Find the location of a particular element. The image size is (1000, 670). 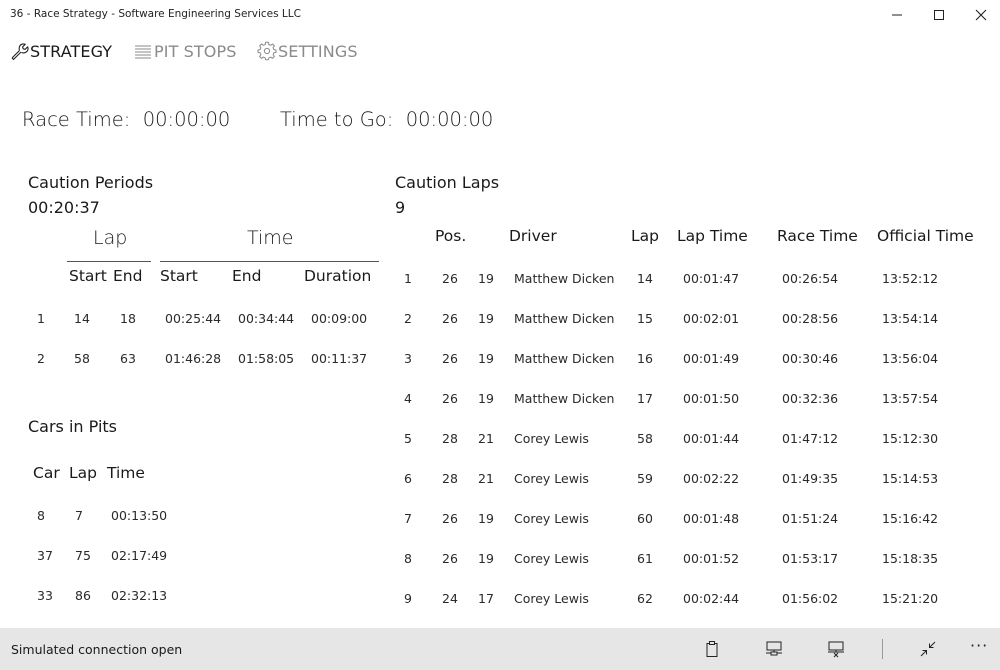

more-options-button: ··· is located at coordinates (979, 645).